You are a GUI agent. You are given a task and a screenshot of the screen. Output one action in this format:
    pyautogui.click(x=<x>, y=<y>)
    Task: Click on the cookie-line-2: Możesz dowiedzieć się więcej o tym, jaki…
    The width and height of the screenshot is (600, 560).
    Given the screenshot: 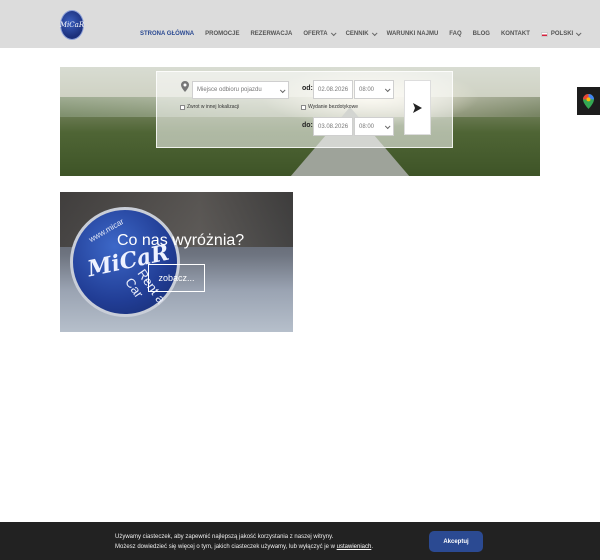 What is the action you would take?
    pyautogui.click(x=244, y=547)
    